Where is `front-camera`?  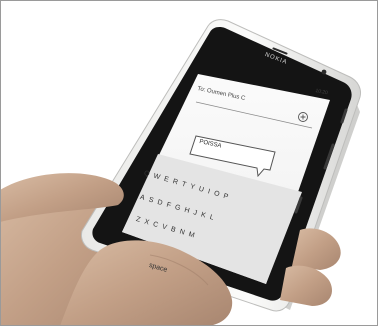 front-camera is located at coordinates (324, 72).